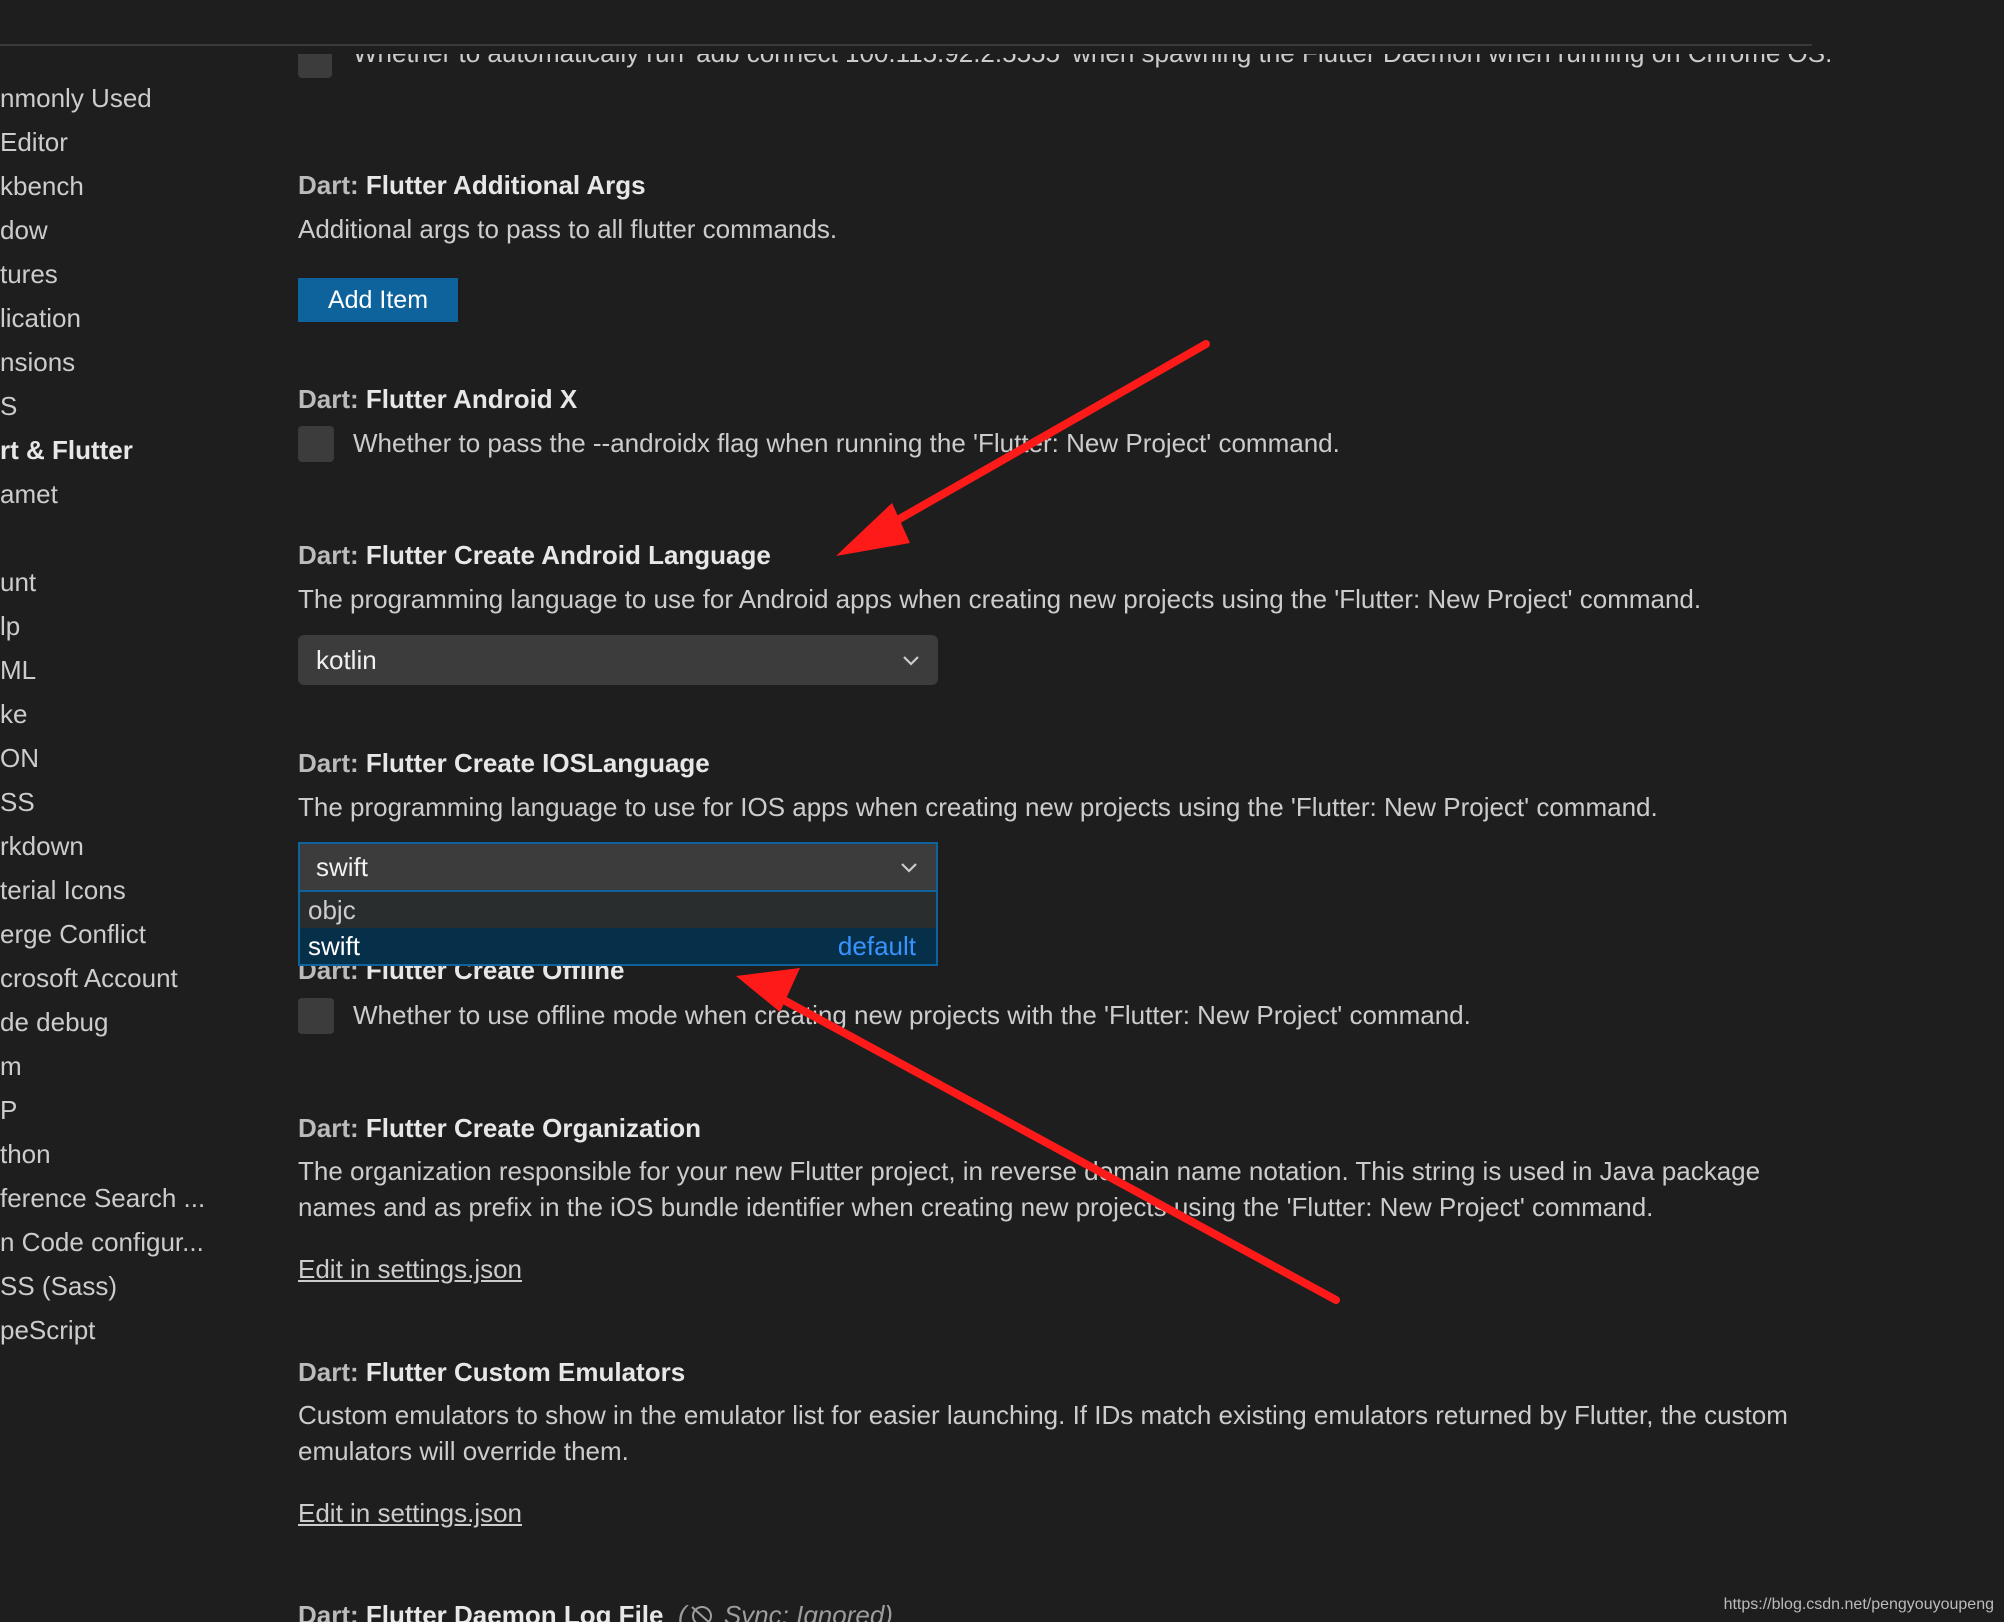 Image resolution: width=2004 pixels, height=1622 pixels. I want to click on setting-title-android-x: Dart: Flutter Android X, so click(437, 399).